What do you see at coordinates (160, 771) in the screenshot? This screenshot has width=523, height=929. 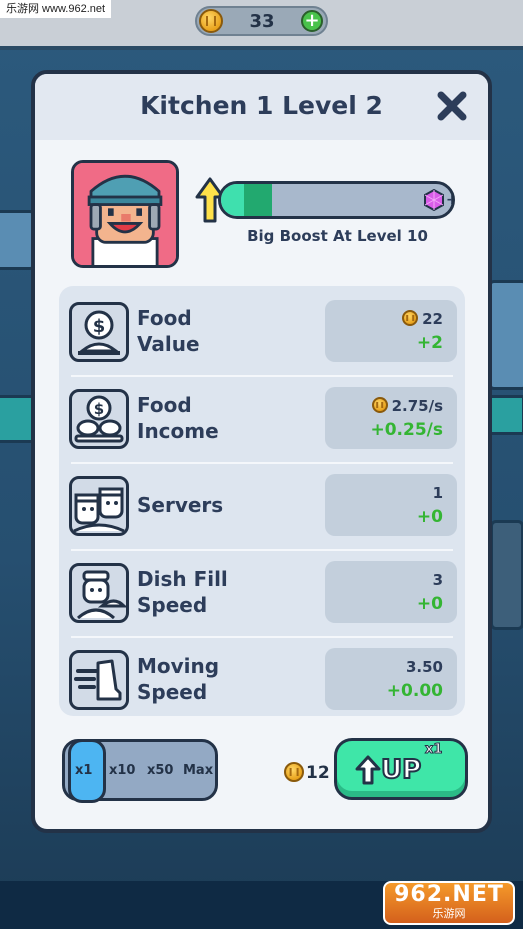 I see `multiplier-option-x50: x50` at bounding box center [160, 771].